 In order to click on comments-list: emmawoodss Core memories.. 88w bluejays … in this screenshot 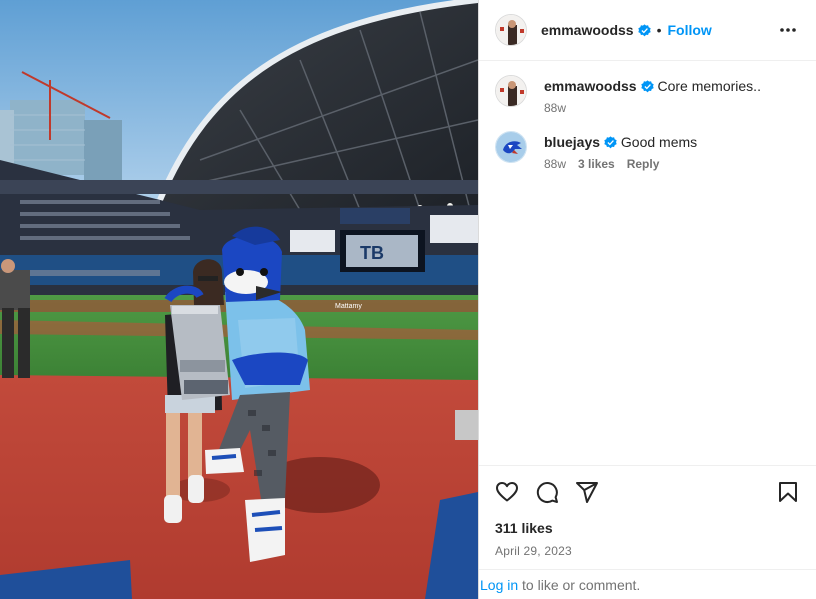, I will do `click(647, 116)`.